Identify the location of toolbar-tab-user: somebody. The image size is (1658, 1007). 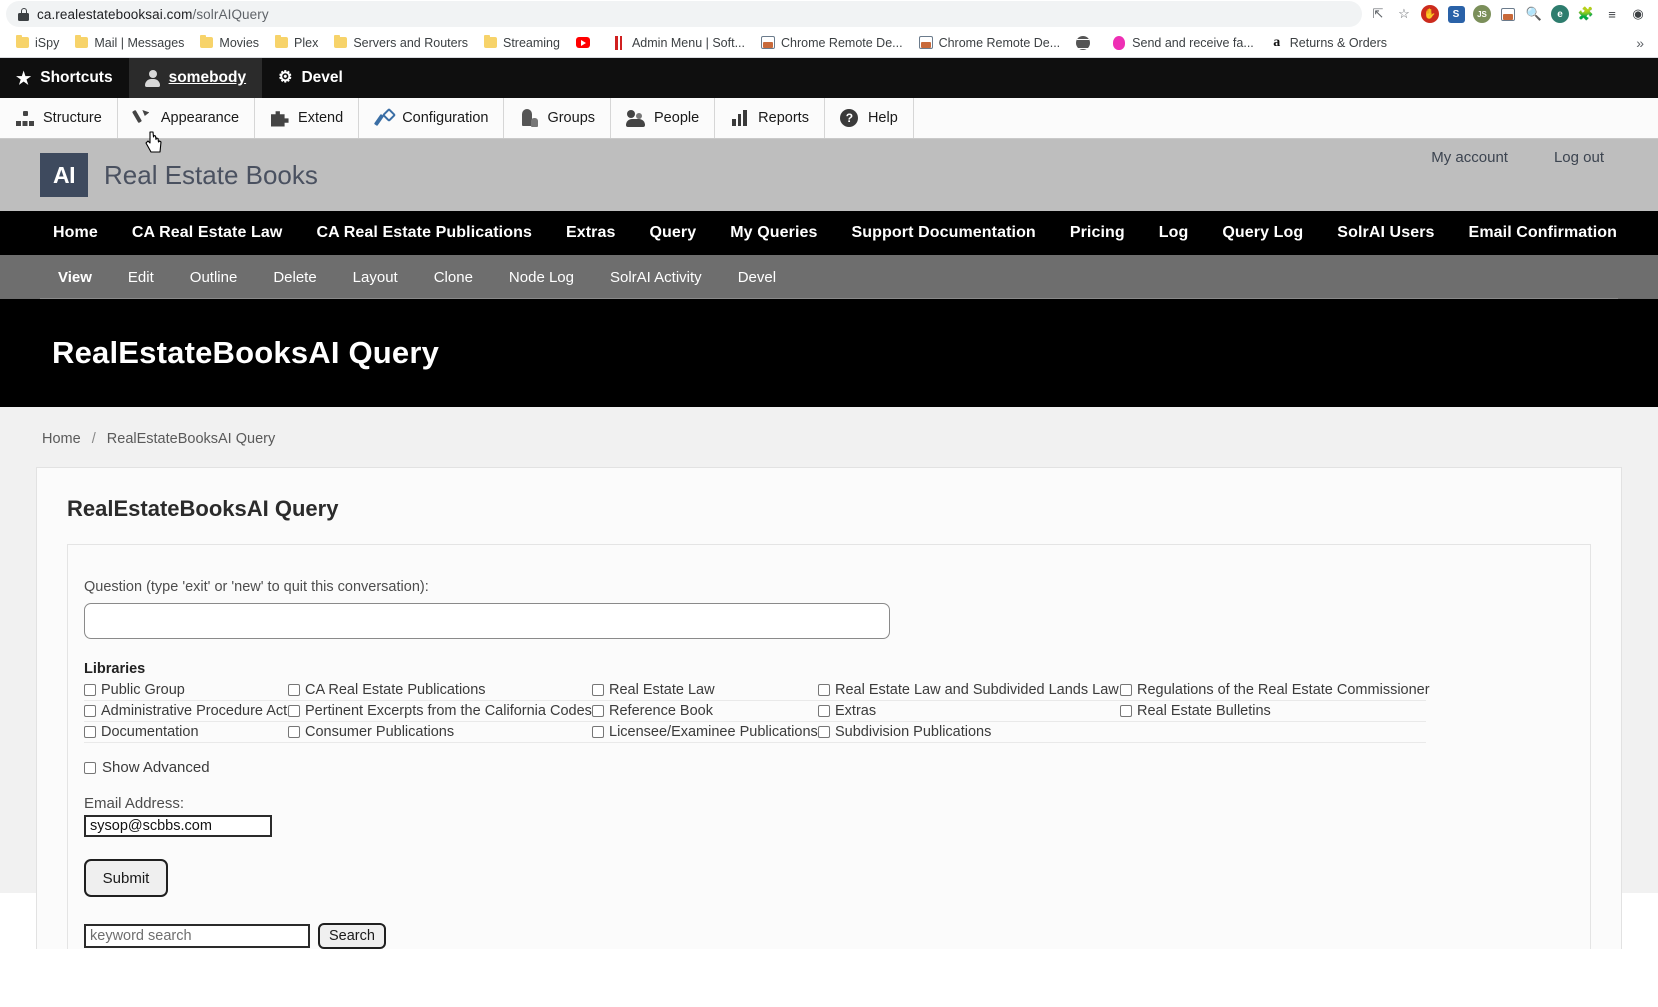
(195, 78).